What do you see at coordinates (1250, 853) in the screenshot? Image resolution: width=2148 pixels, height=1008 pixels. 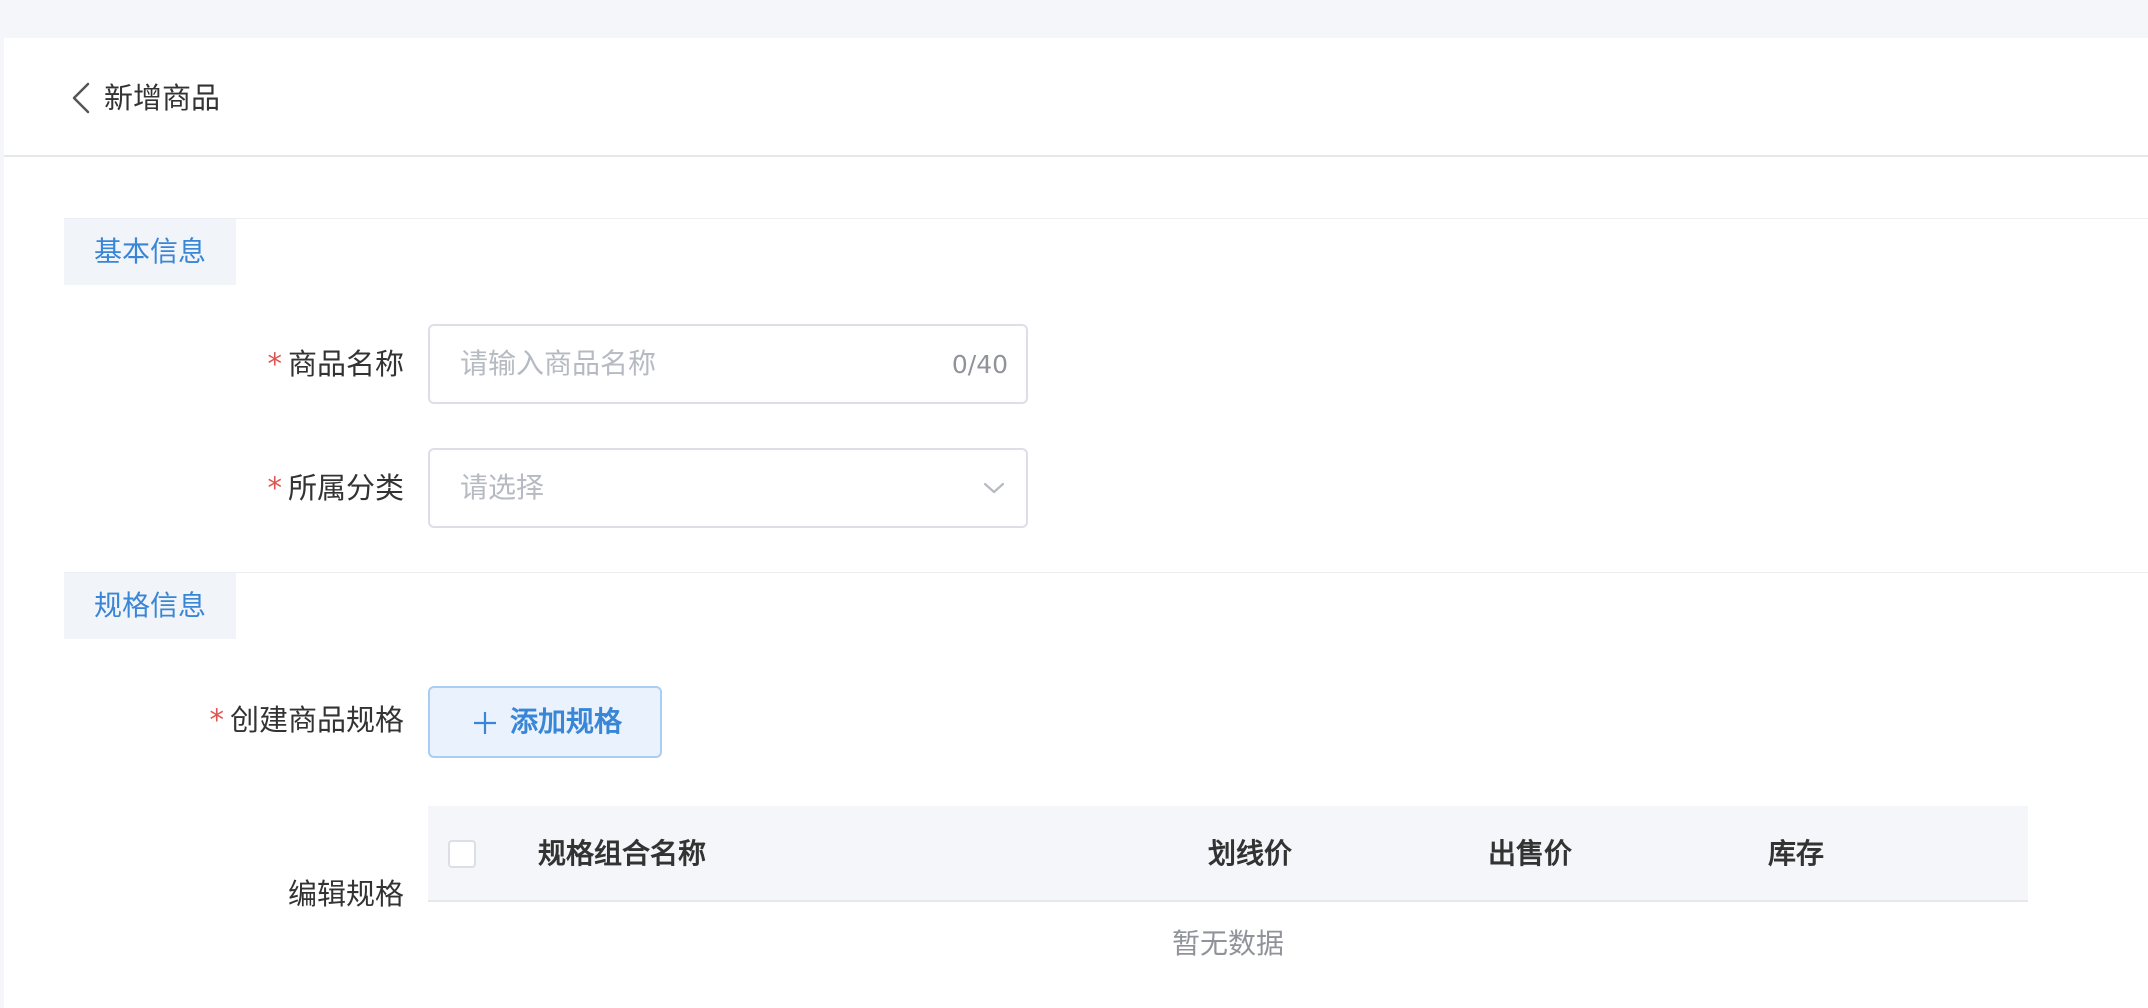 I see `column-header-list-price: 划线价` at bounding box center [1250, 853].